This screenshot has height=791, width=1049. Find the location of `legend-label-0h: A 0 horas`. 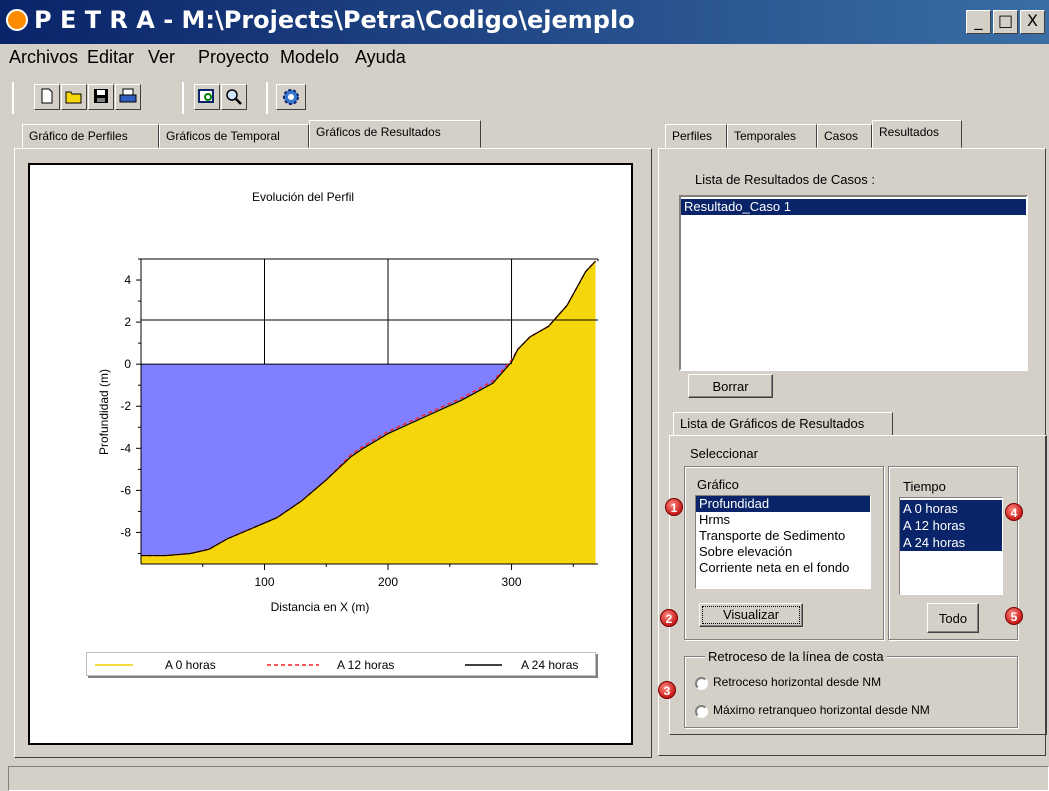

legend-label-0h: A 0 horas is located at coordinates (190, 665).